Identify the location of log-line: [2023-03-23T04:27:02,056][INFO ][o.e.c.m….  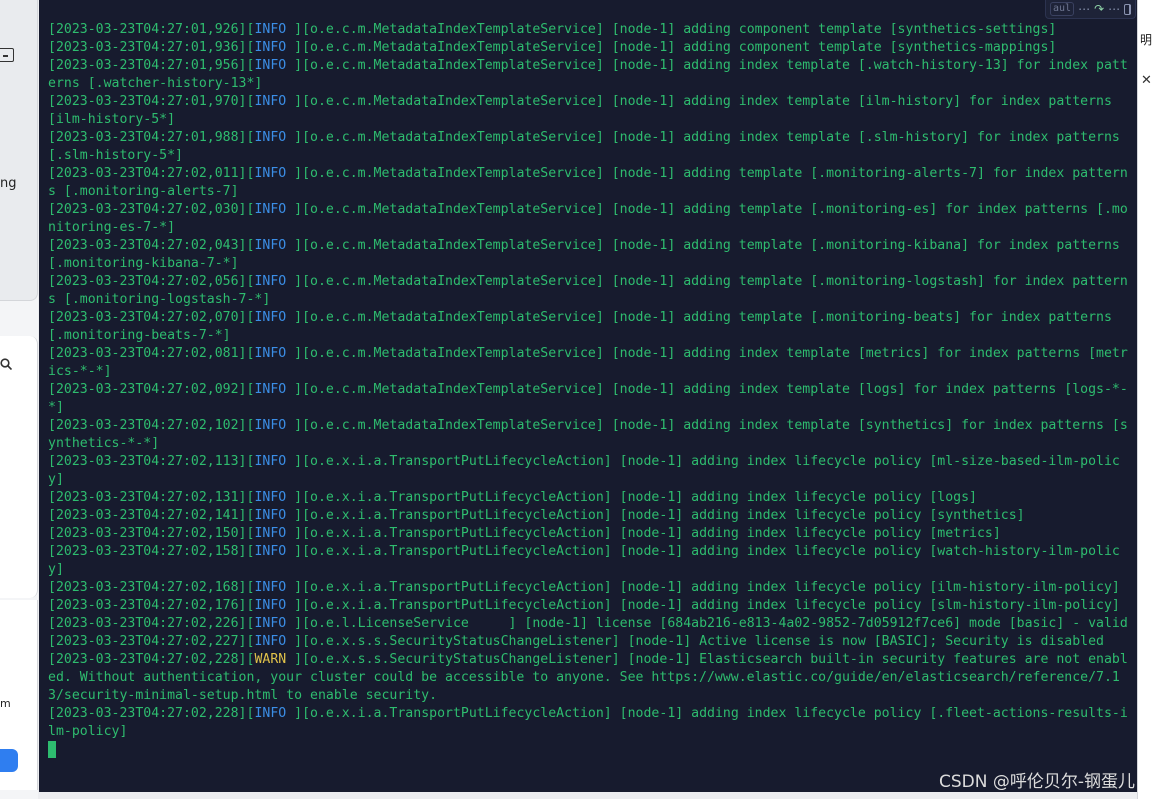
(588, 290).